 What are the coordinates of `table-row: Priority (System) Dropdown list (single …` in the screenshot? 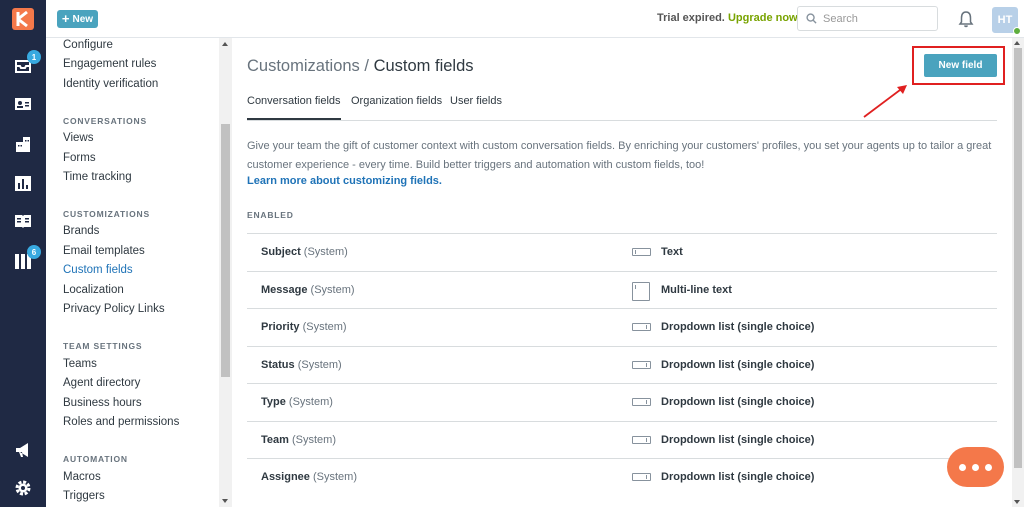 It's located at (622, 327).